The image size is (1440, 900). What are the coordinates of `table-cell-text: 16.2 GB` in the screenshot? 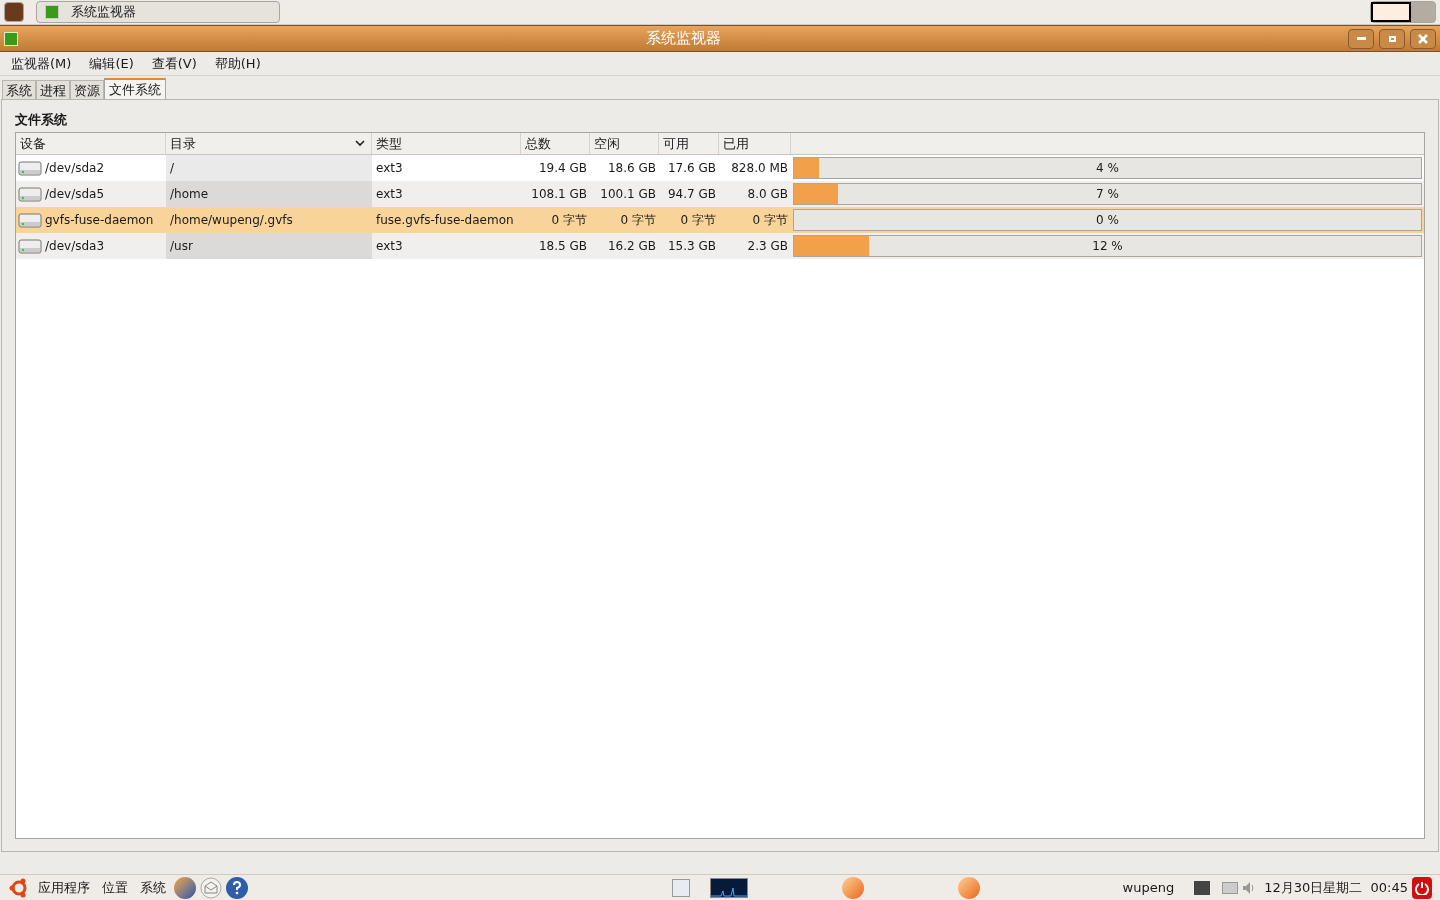 It's located at (631, 246).